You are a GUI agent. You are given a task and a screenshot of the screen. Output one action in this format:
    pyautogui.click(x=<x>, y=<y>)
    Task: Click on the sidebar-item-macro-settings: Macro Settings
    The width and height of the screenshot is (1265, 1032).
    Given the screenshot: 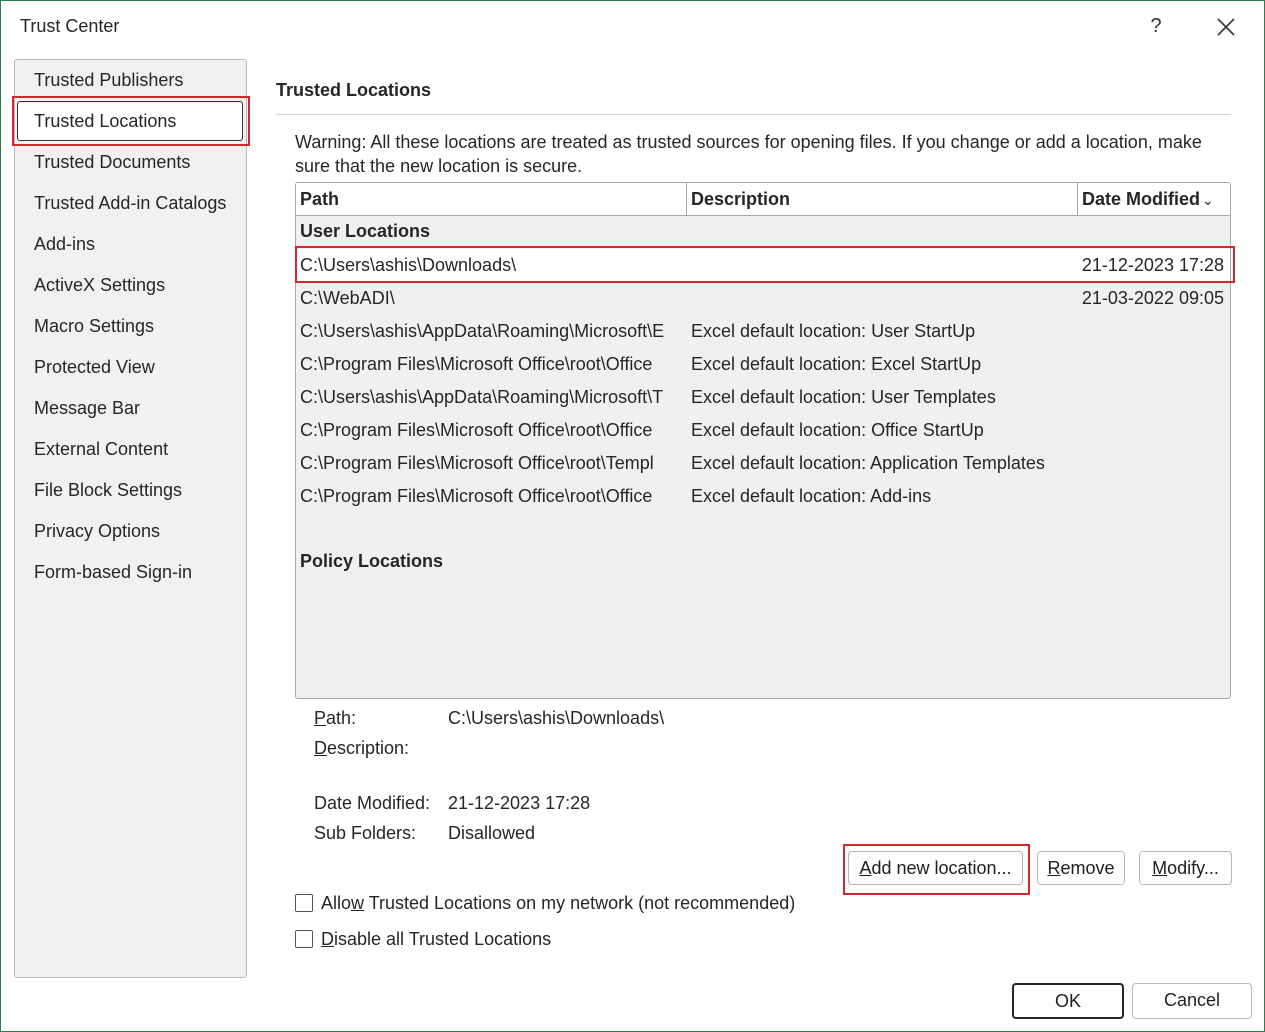 What is the action you would take?
    pyautogui.click(x=139, y=326)
    